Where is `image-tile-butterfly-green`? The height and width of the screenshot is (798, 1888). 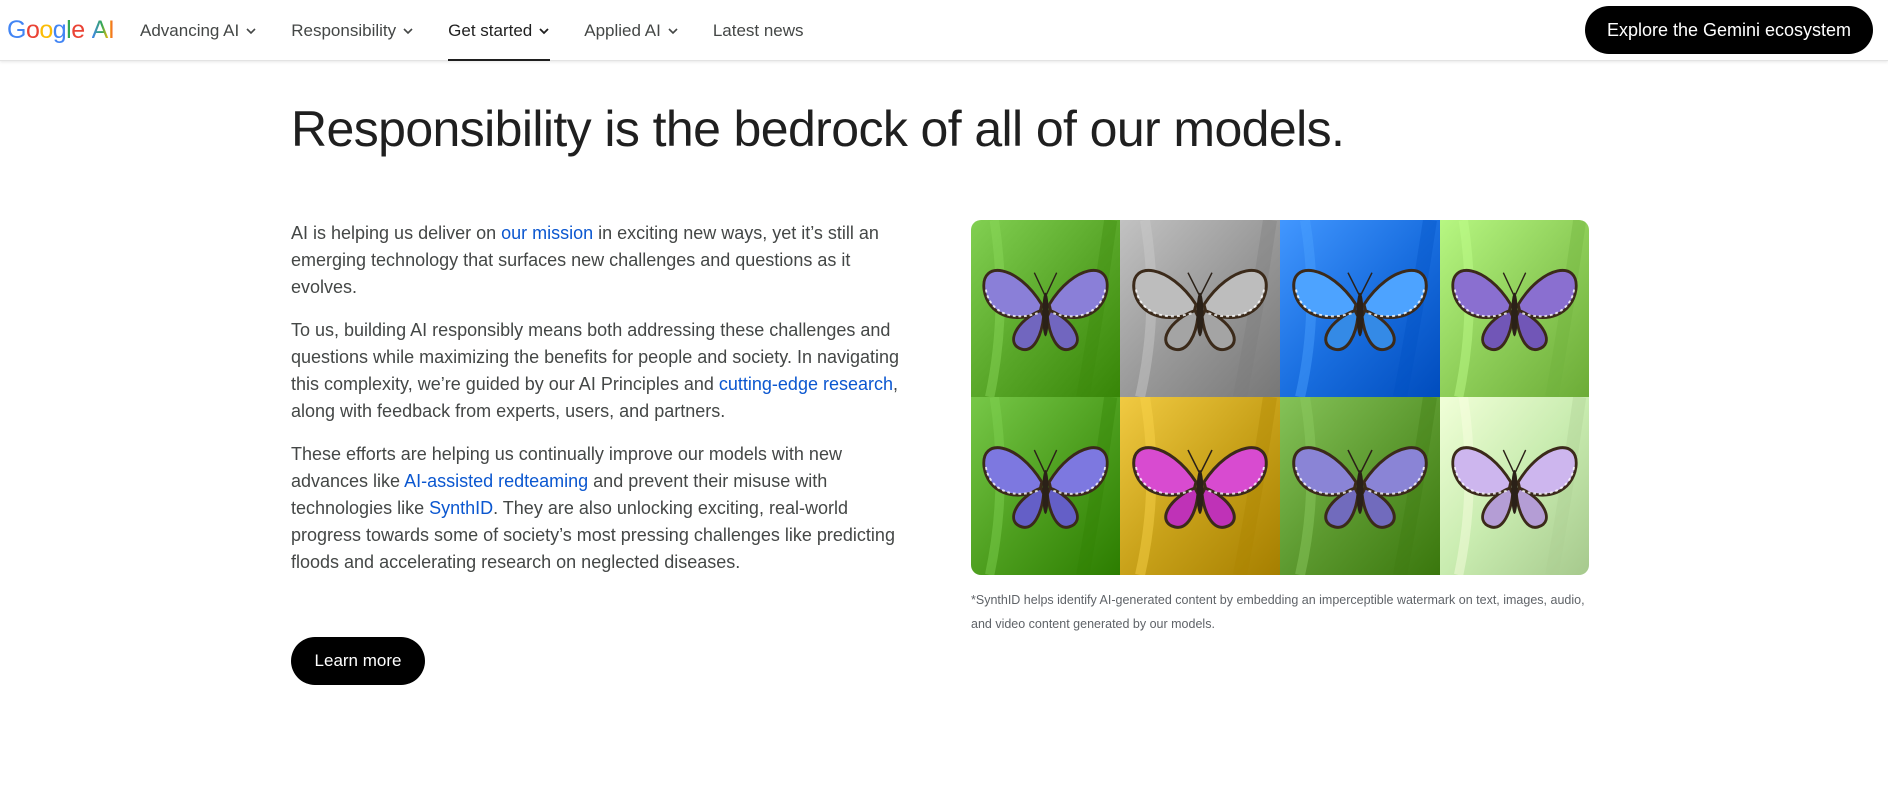 image-tile-butterfly-green is located at coordinates (1045, 308).